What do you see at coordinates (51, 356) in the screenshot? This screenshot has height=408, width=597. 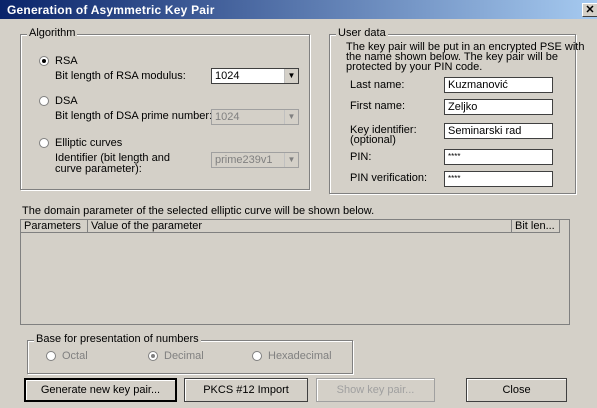 I see `octal-radio` at bounding box center [51, 356].